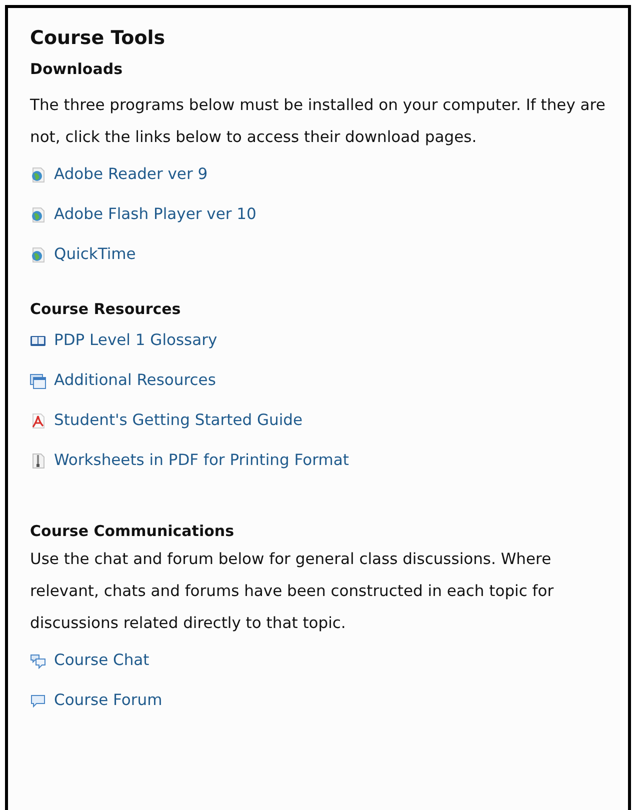 Image resolution: width=634 pixels, height=810 pixels. Describe the element at coordinates (318, 121) in the screenshot. I see `section-text: The three programs below must be installed on your computer. If they are not, click the links below to access their download pages.` at that location.